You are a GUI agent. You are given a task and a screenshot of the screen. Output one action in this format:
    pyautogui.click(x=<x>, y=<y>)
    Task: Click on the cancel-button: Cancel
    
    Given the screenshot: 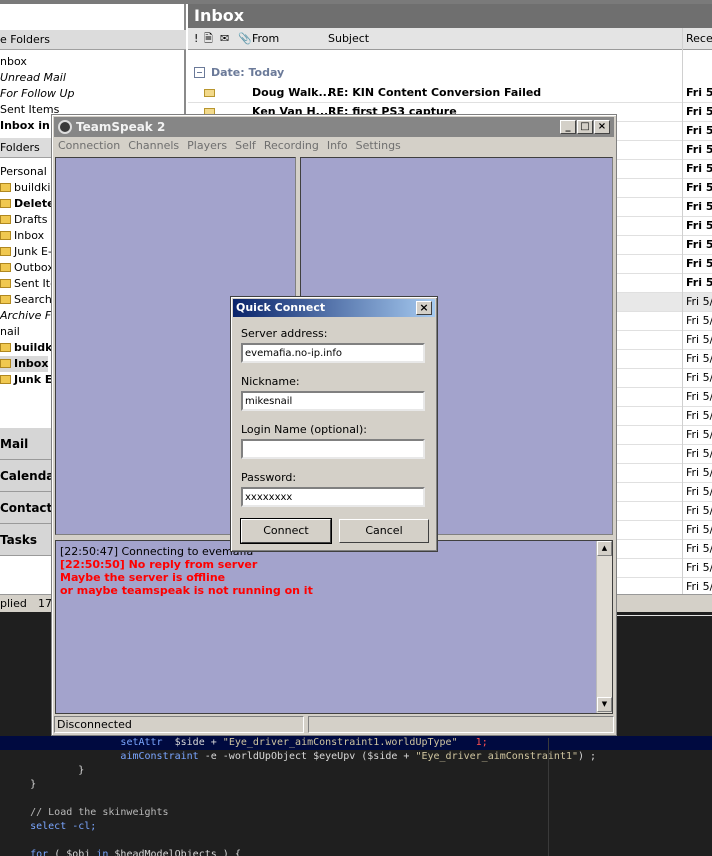 What is the action you would take?
    pyautogui.click(x=384, y=531)
    